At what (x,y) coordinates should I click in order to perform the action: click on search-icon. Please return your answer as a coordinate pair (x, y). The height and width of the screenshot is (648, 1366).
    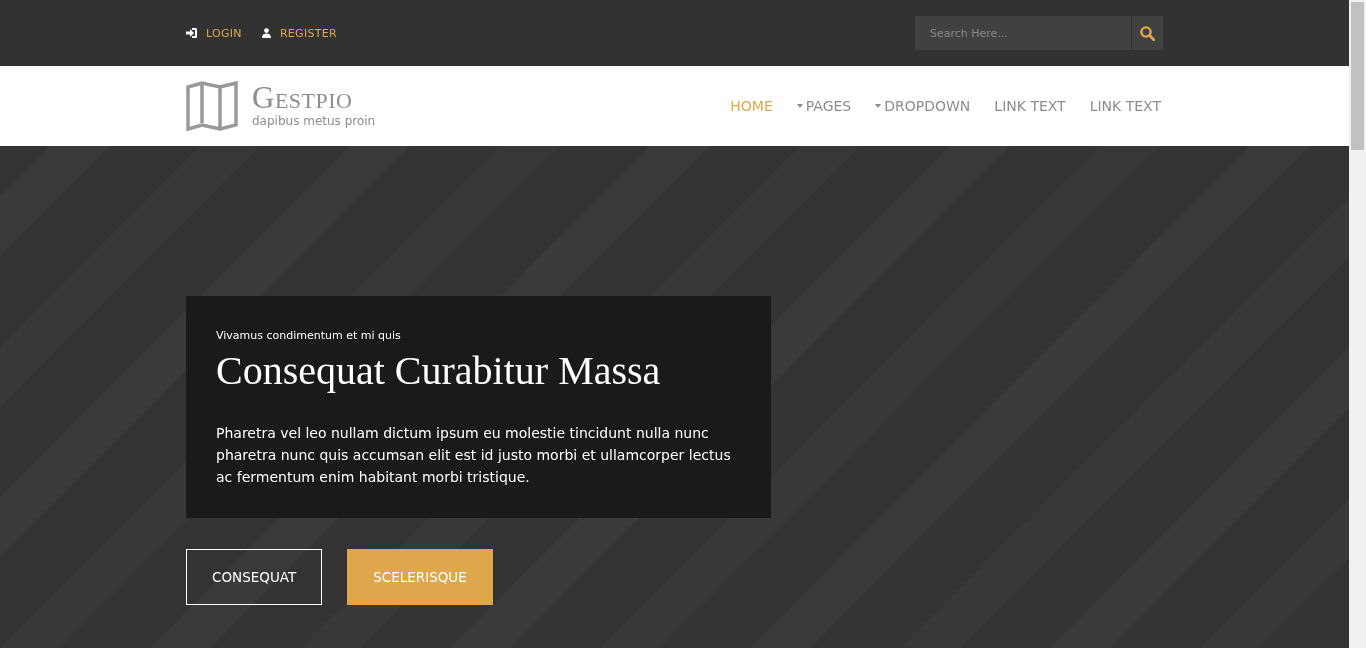
    Looking at the image, I should click on (1147, 33).